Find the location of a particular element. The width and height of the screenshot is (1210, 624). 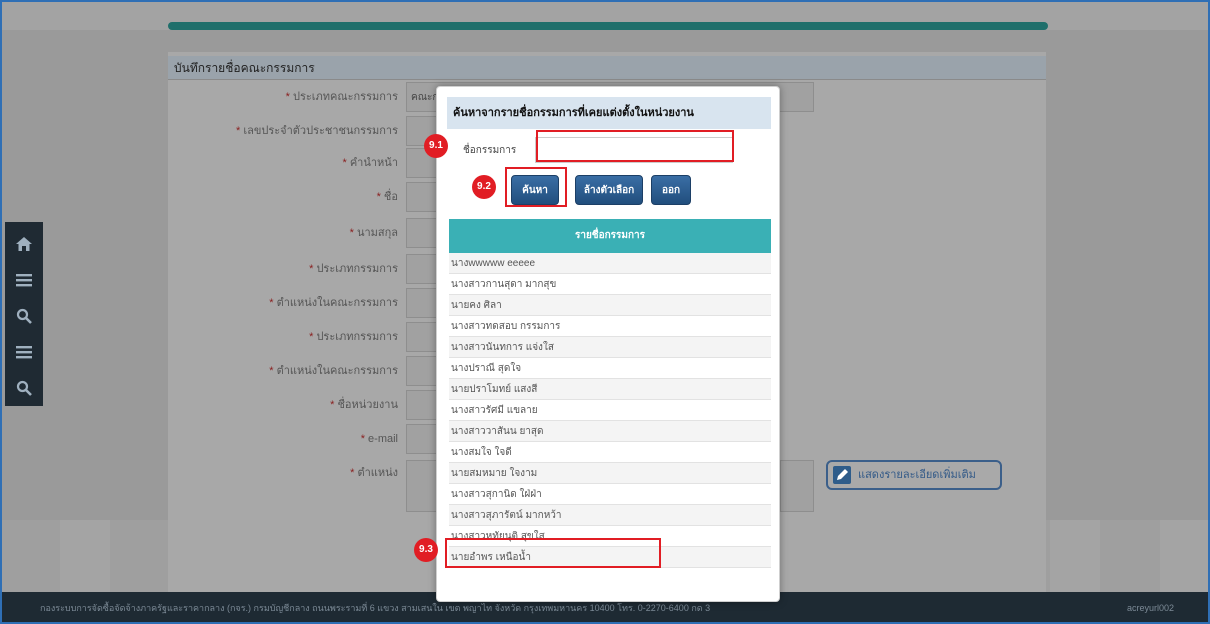

field-label-member-type-2: * ประเภทกรรมการ is located at coordinates (353, 337).